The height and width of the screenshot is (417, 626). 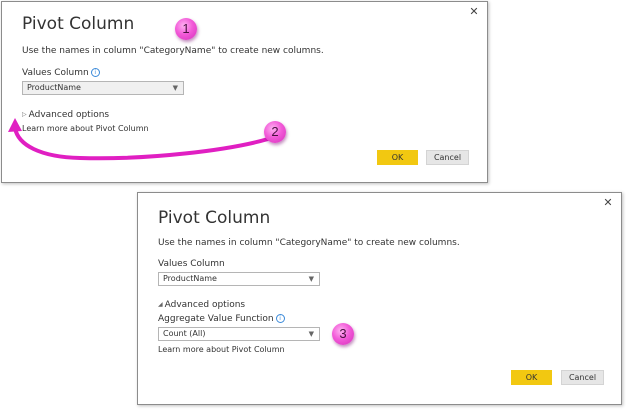 I want to click on aggregate-function-label-text: Aggregate Value Function, so click(x=216, y=319).